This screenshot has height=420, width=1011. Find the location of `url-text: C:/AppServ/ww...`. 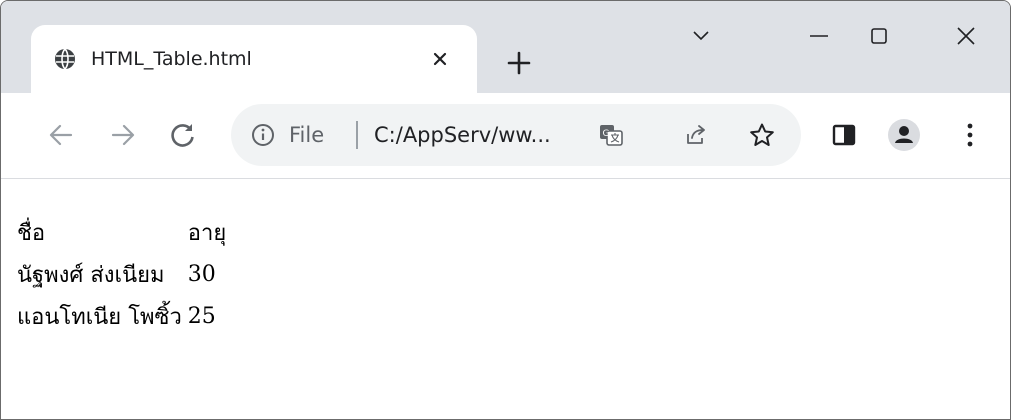

url-text: C:/AppServ/ww... is located at coordinates (462, 135).